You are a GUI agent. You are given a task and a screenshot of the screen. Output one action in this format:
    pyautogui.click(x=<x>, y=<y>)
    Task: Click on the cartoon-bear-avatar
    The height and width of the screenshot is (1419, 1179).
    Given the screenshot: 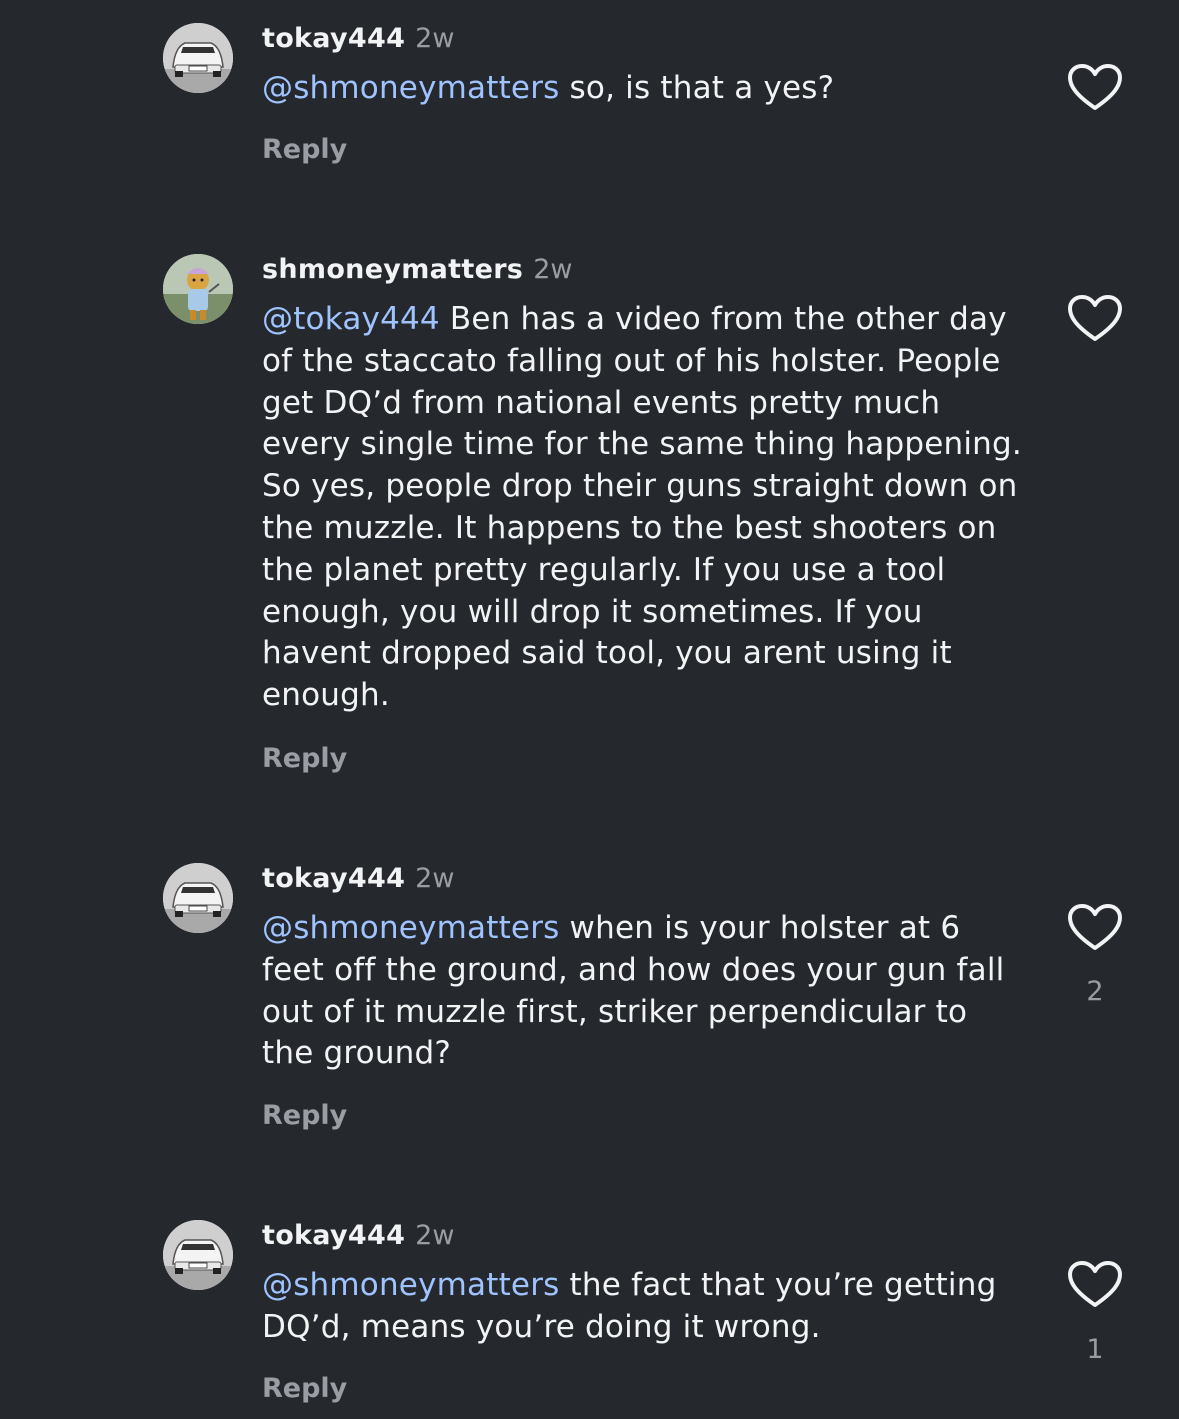 What is the action you would take?
    pyautogui.click(x=198, y=289)
    